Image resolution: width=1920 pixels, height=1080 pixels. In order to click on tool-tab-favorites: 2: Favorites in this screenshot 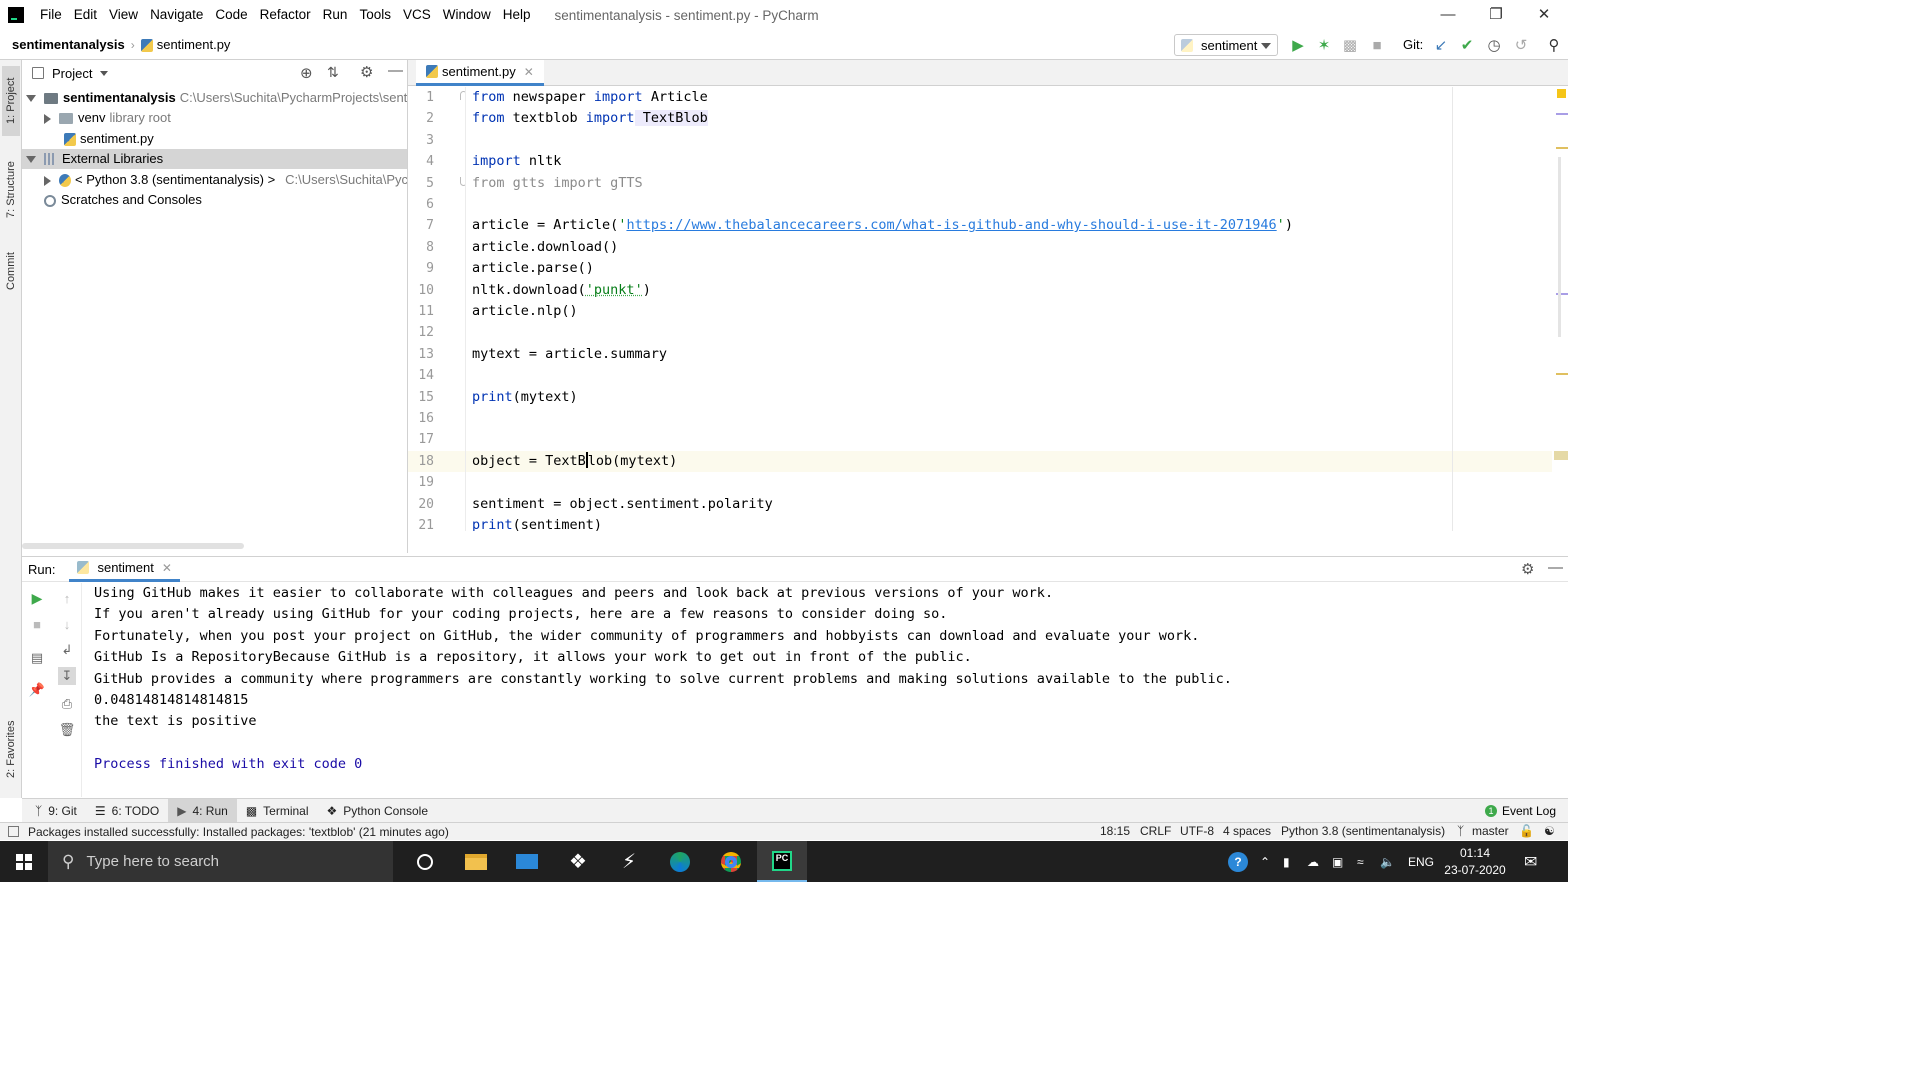, I will do `click(11, 749)`.